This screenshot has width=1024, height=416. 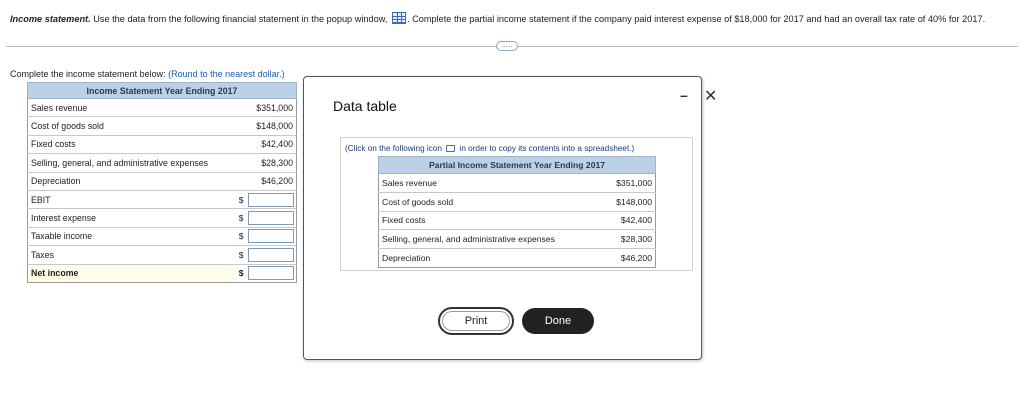 What do you see at coordinates (476, 321) in the screenshot?
I see `print-button: Print` at bounding box center [476, 321].